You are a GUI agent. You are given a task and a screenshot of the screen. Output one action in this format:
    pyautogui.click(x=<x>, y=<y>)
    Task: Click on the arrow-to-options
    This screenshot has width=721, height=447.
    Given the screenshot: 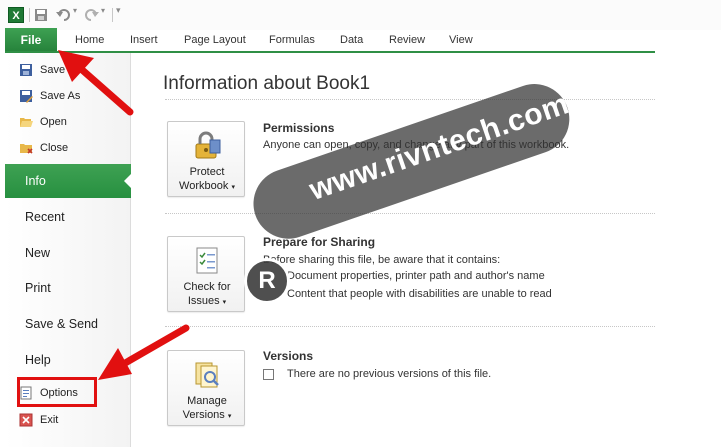 What is the action you would take?
    pyautogui.click(x=144, y=352)
    